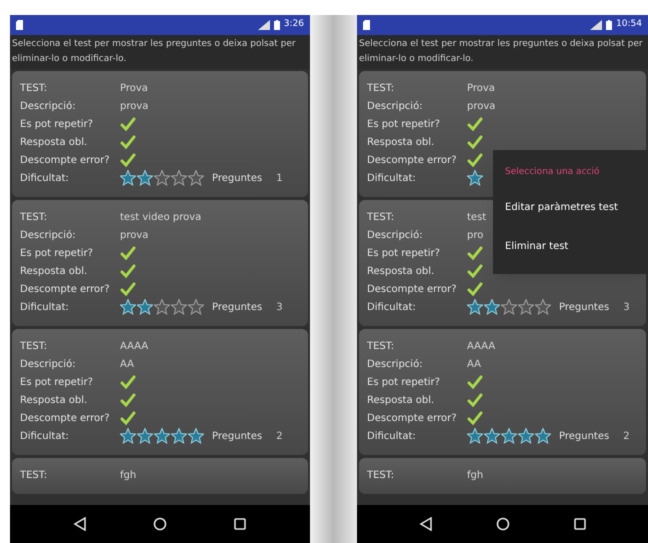 This screenshot has width=648, height=543. Describe the element at coordinates (279, 179) in the screenshot. I see `questions-count: 1` at that location.